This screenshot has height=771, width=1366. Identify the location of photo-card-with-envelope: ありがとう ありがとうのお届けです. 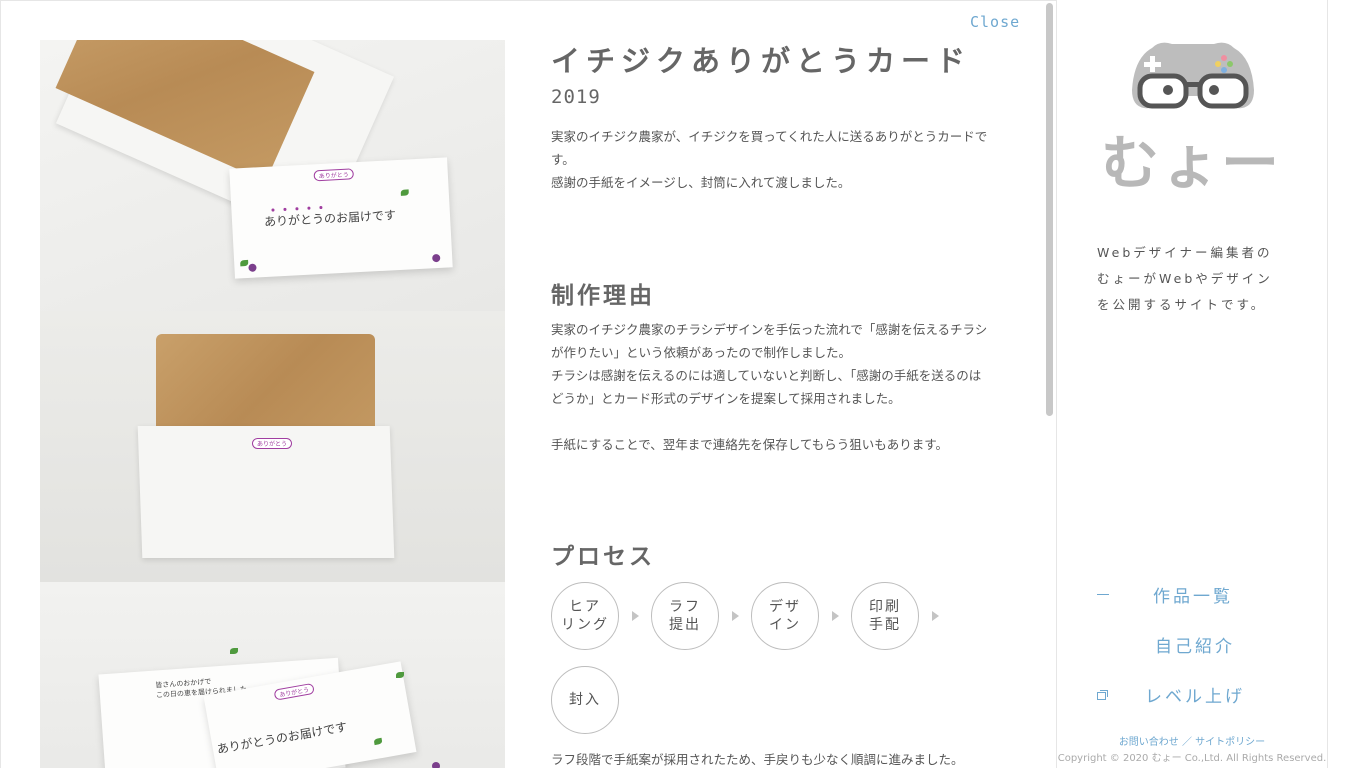
(272, 175).